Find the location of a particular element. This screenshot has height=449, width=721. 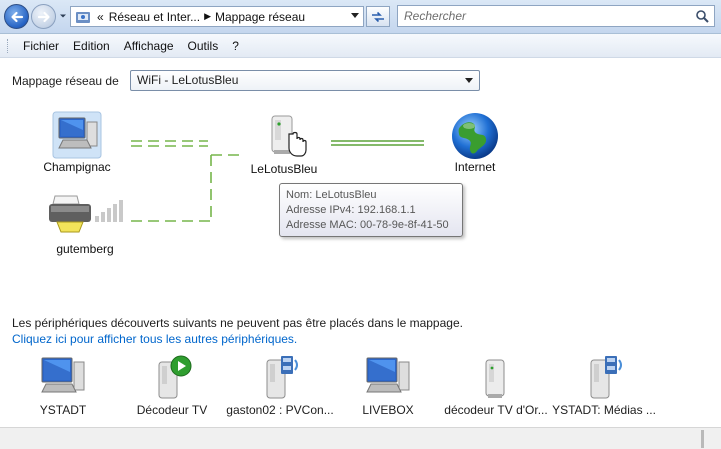

tooltip-mac: Adresse MAC: 00-78-9e-8f-41-50 is located at coordinates (367, 225).